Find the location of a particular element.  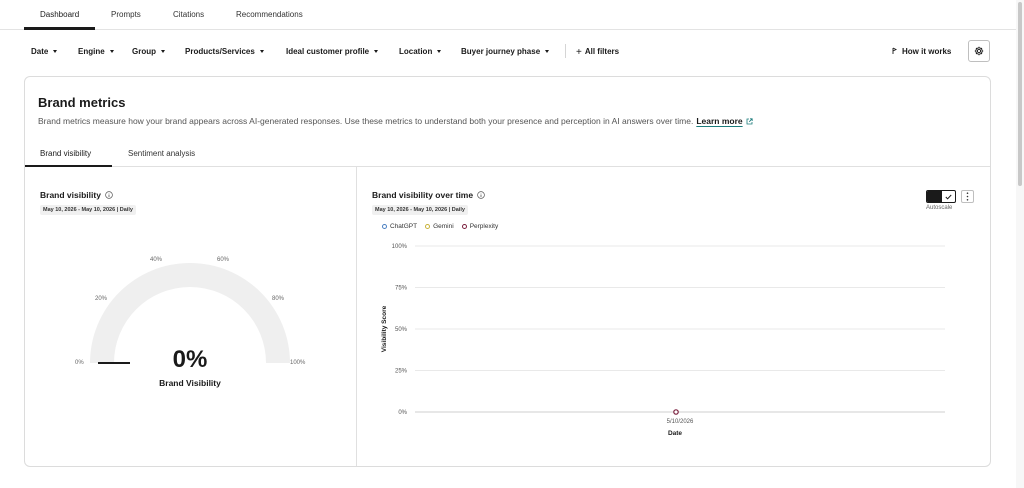

filter-group-label: Group is located at coordinates (144, 51).